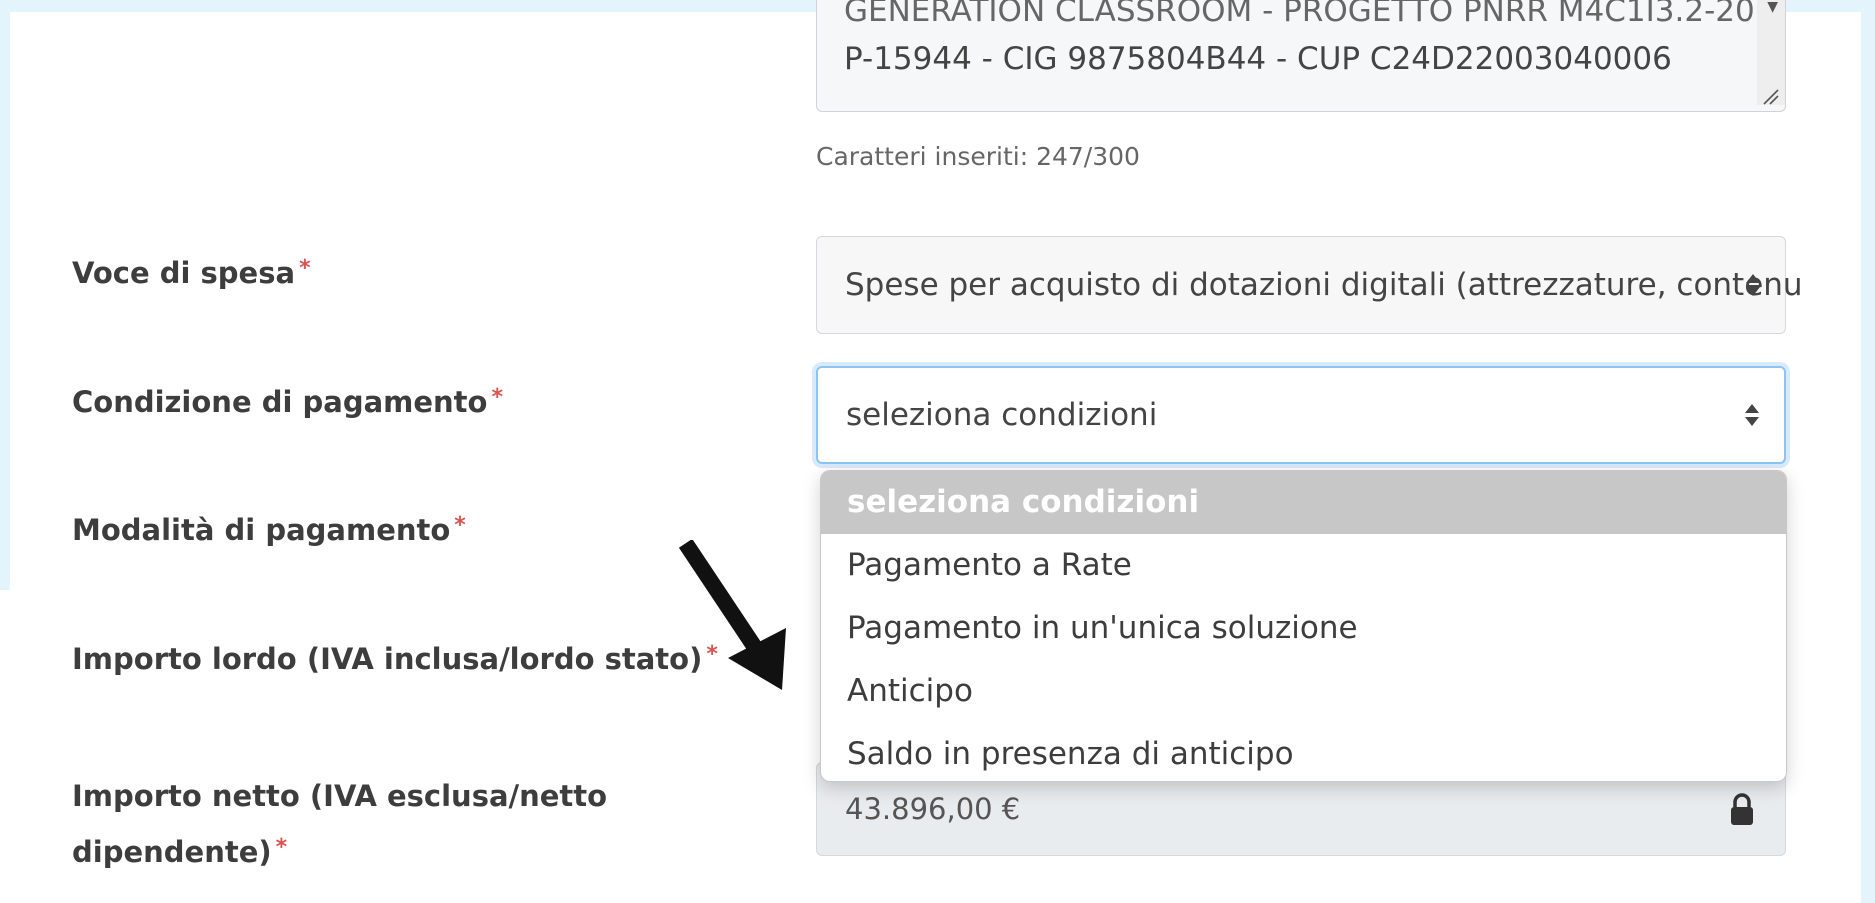 The width and height of the screenshot is (1875, 903). What do you see at coordinates (933, 809) in the screenshot?
I see `importo-netto-value: 43.896,00 €` at bounding box center [933, 809].